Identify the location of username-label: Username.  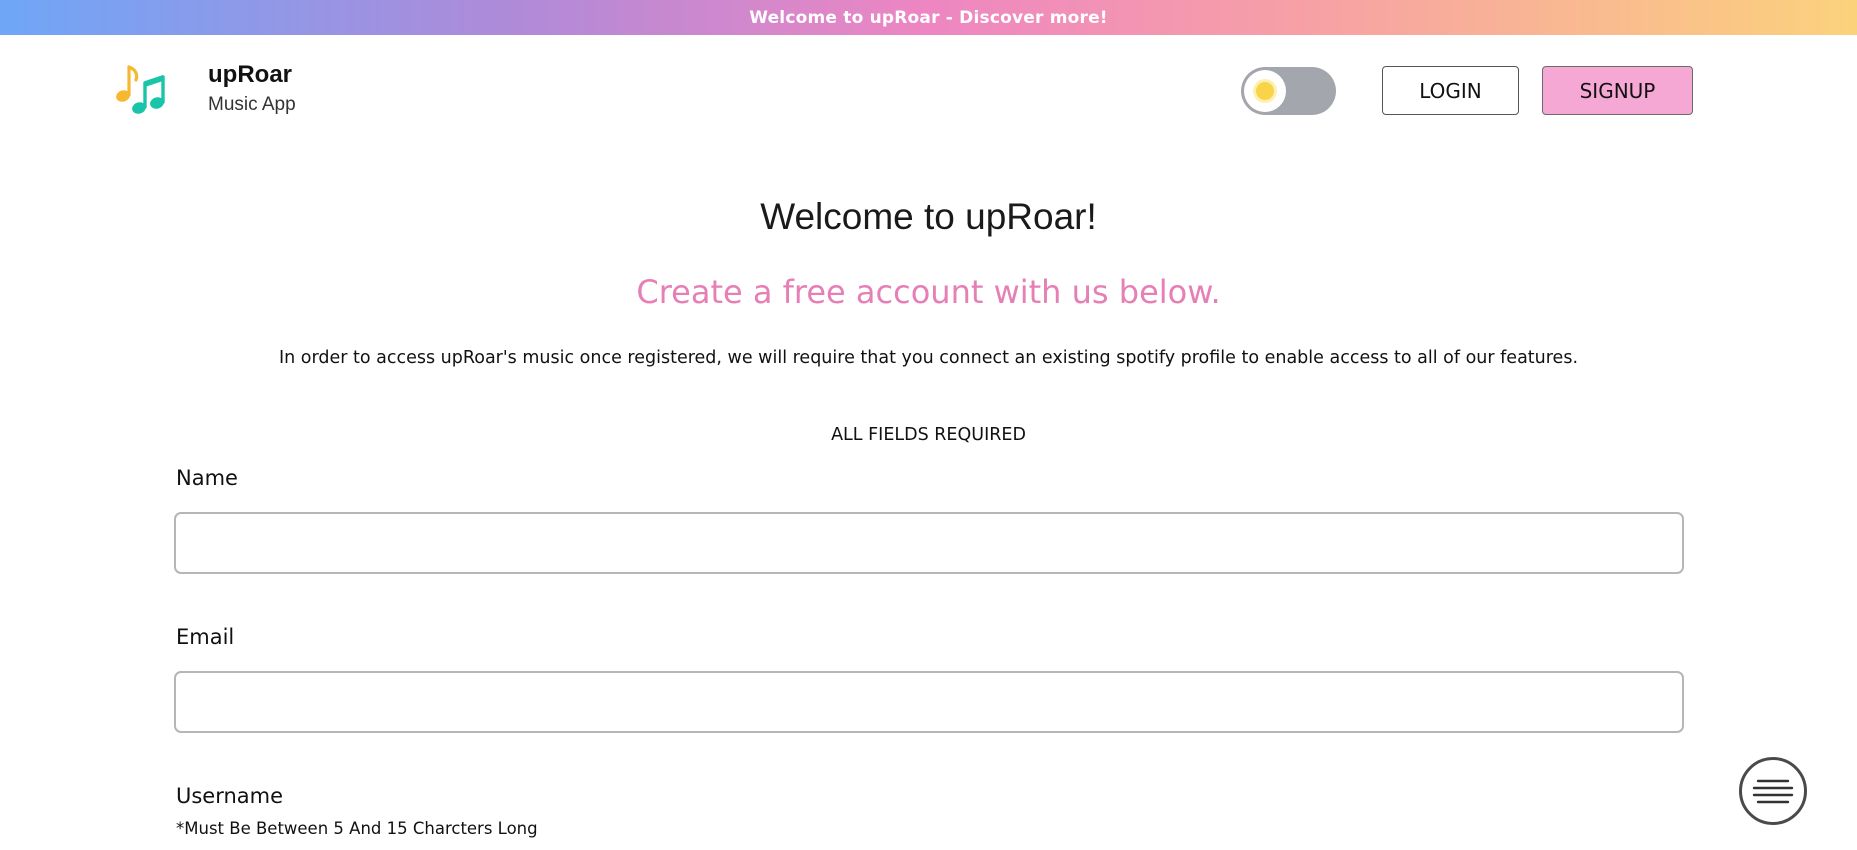
(230, 796).